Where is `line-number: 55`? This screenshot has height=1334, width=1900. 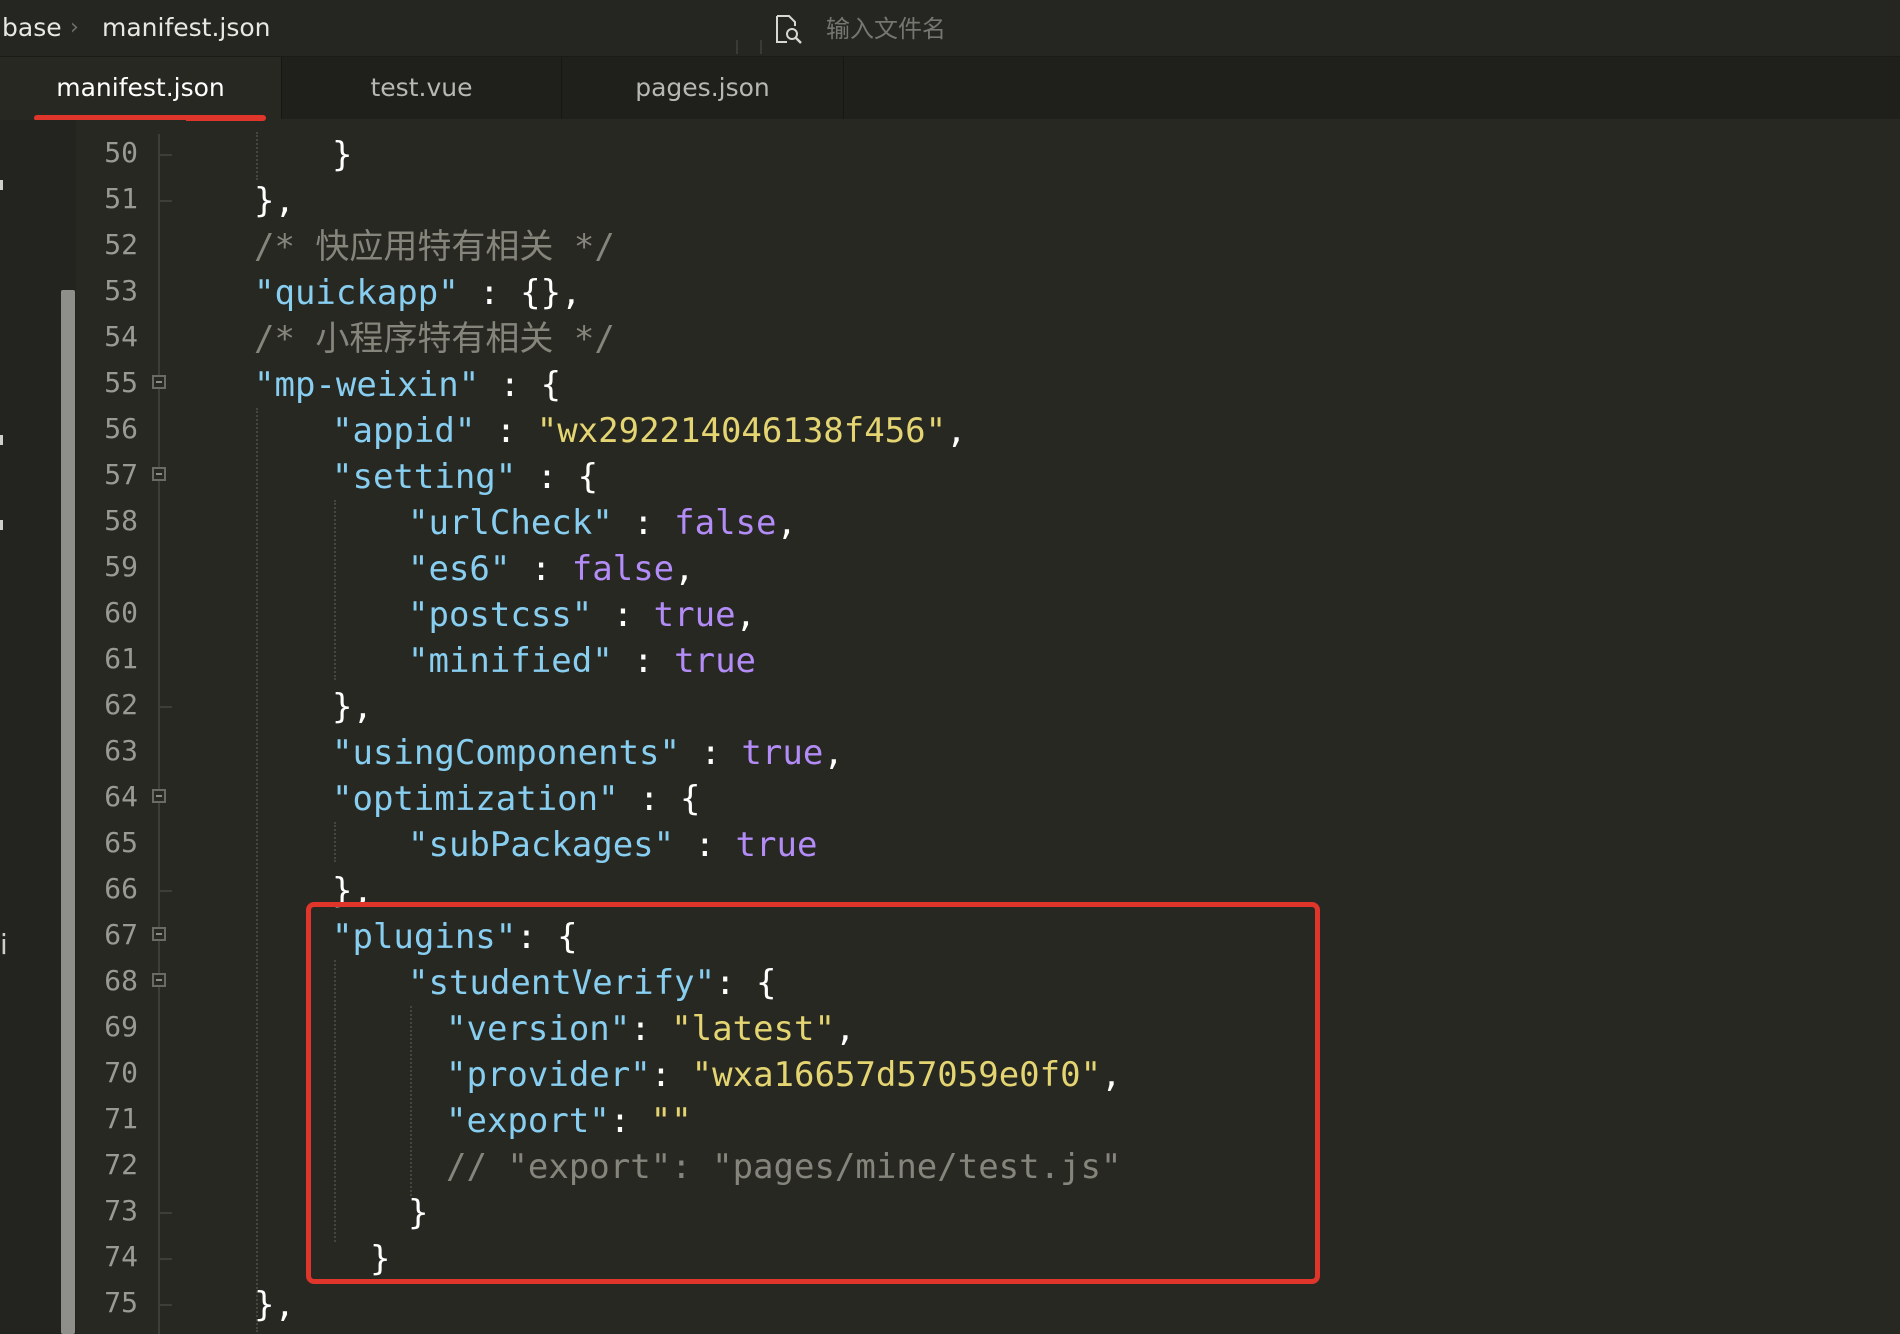 line-number: 55 is located at coordinates (121, 382).